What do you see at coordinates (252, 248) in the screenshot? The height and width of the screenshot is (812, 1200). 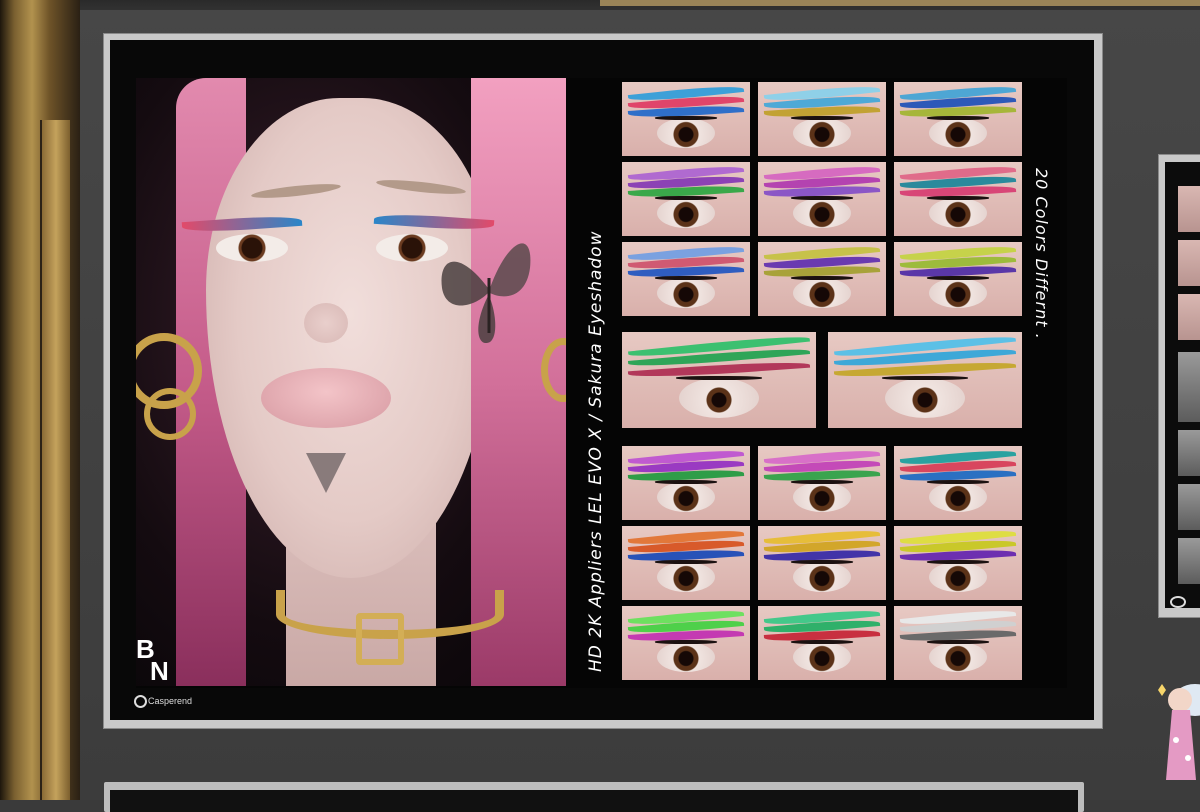 I see `eye-left` at bounding box center [252, 248].